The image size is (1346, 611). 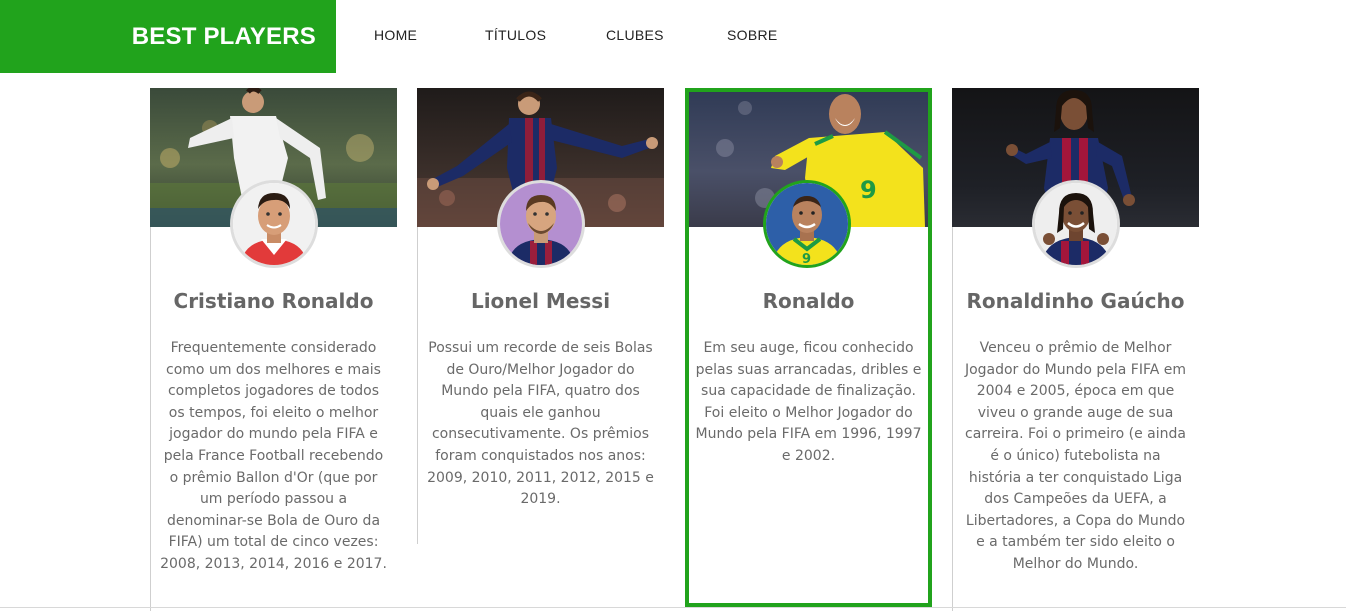 What do you see at coordinates (673, 36) in the screenshot?
I see `top-navigation-bar: BEST PLAYERS HOME TÍTULOS CLUBES SOBRE` at bounding box center [673, 36].